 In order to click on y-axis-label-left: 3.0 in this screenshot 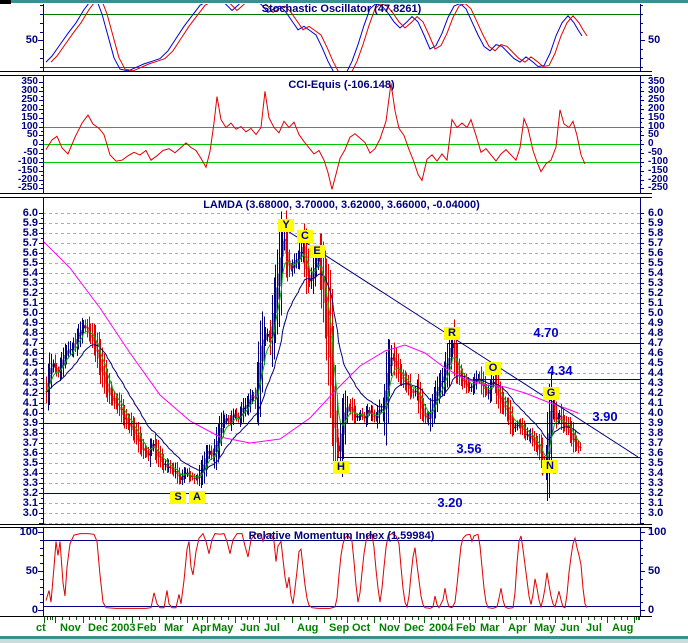, I will do `click(30, 513)`.